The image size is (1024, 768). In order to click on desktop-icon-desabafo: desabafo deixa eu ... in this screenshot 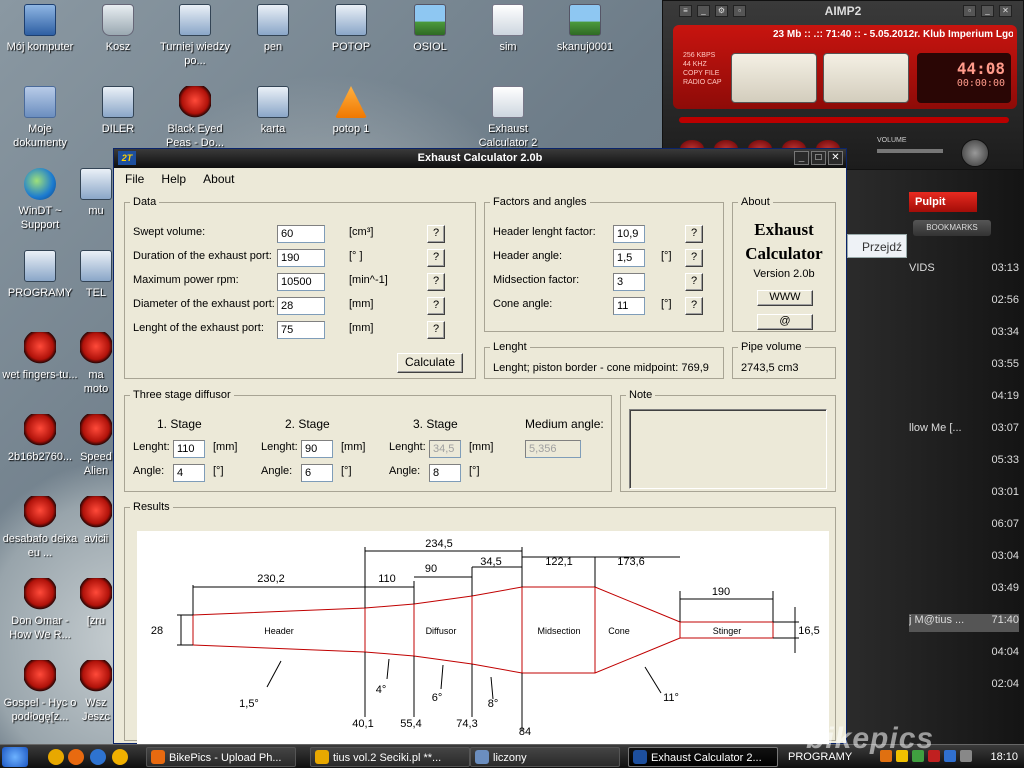, I will do `click(40, 528)`.